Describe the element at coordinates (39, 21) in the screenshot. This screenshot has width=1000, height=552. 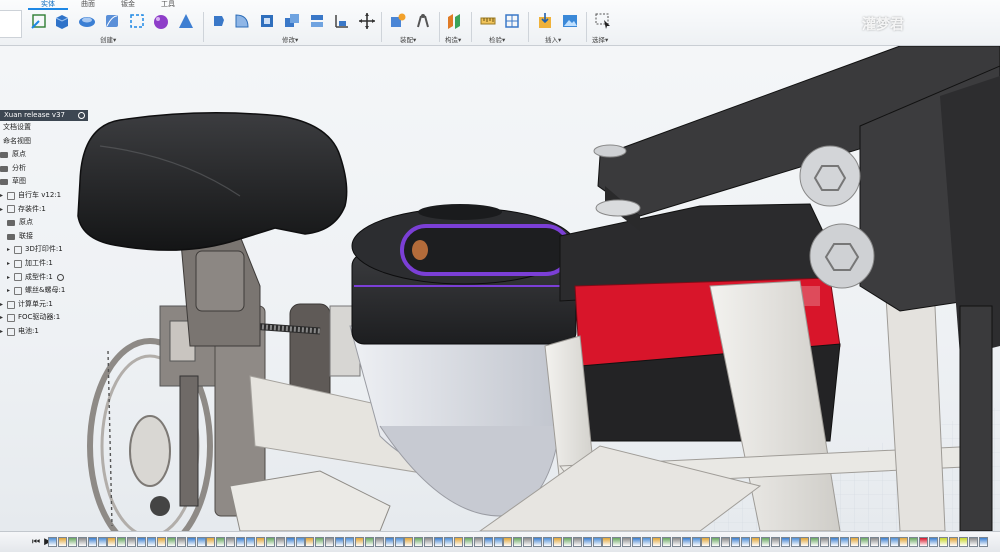
I see `new-sketch-icon` at that location.